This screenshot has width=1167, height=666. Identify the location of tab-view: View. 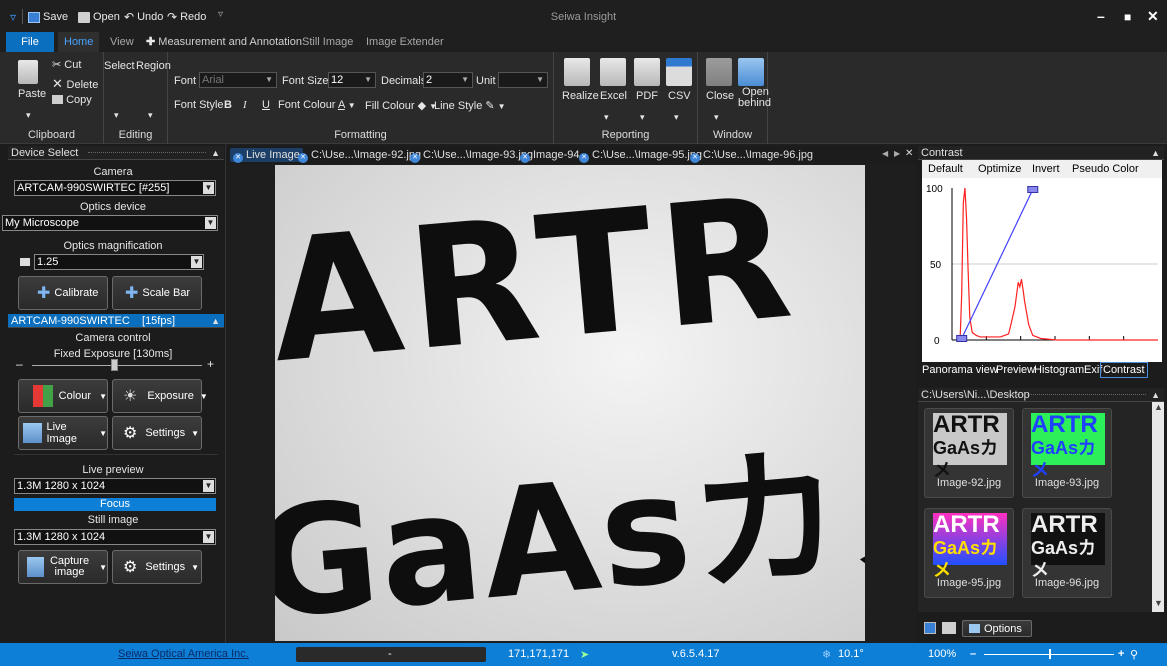
(122, 42).